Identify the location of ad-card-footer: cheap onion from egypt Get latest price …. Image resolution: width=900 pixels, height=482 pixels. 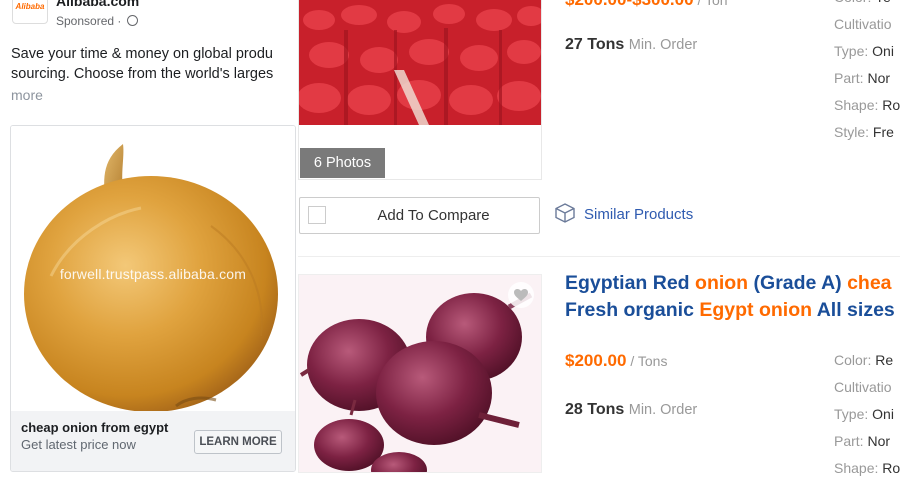
(153, 441).